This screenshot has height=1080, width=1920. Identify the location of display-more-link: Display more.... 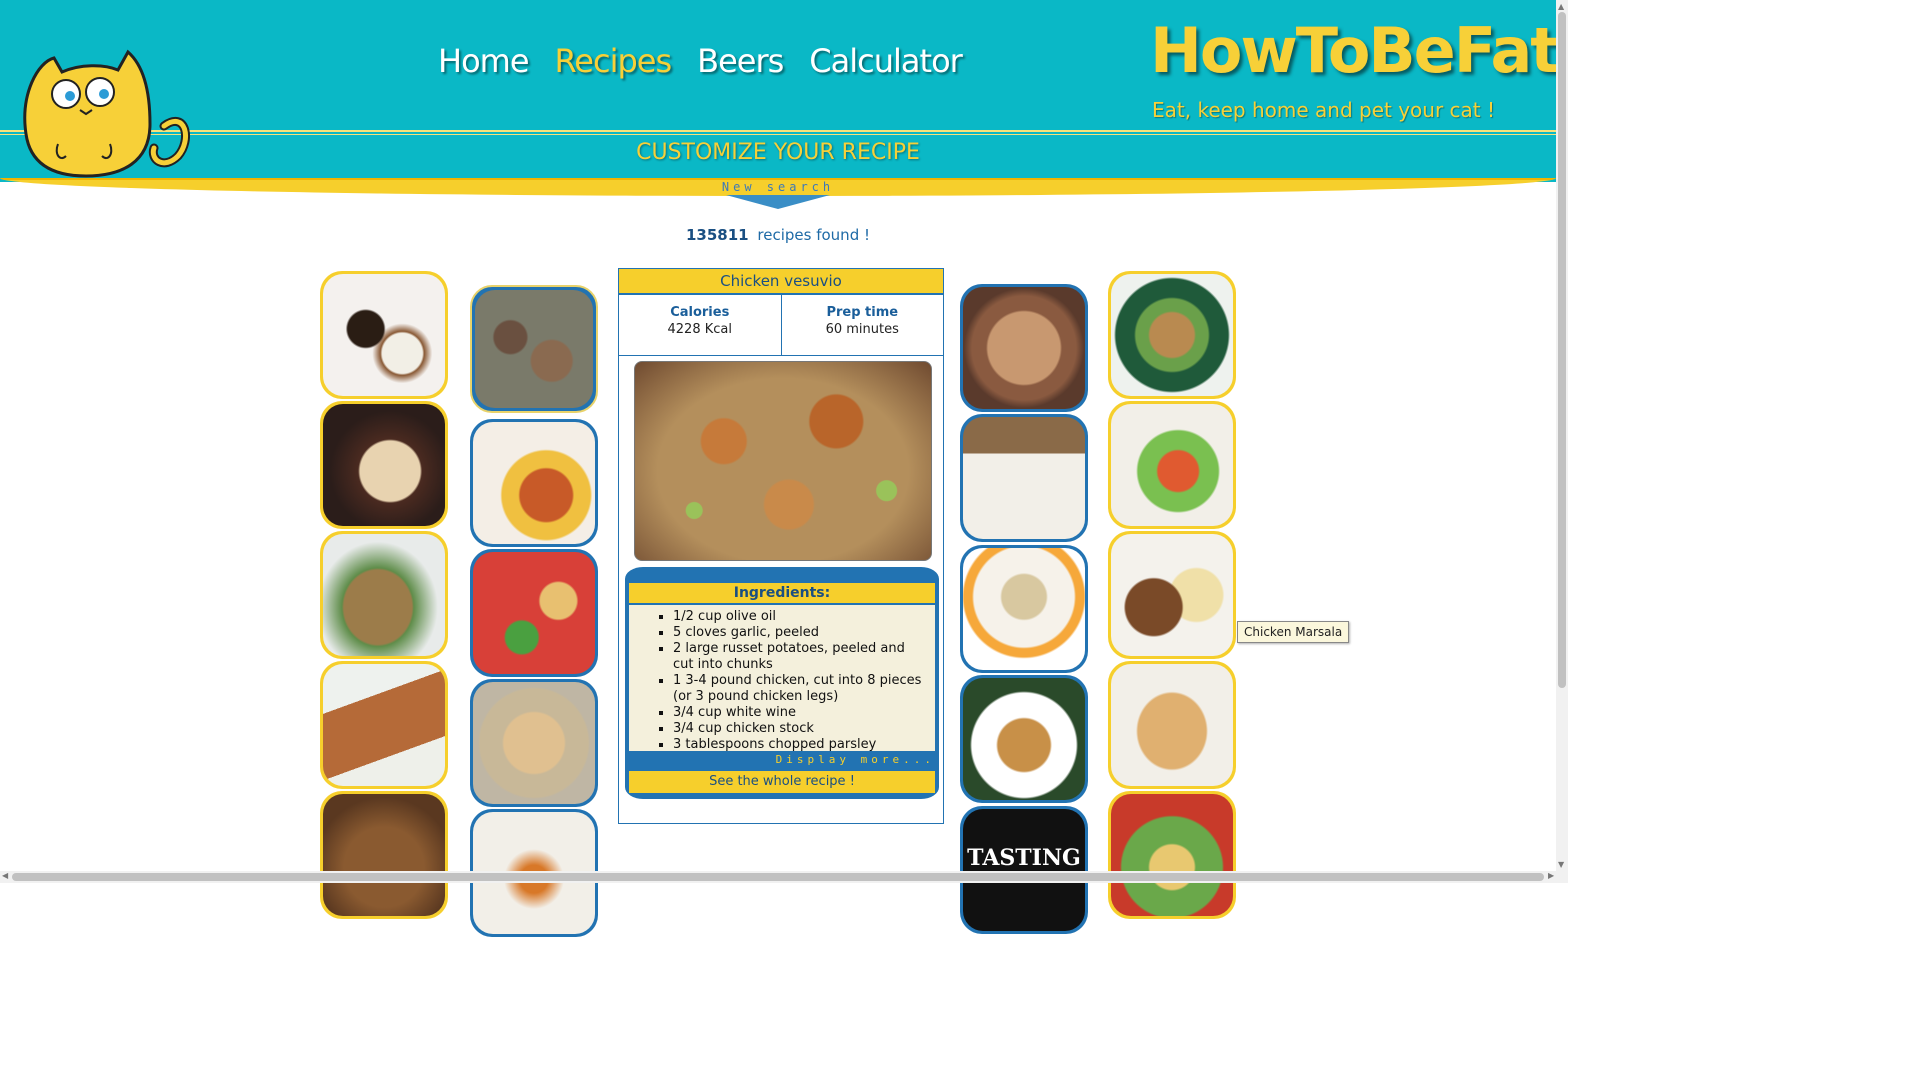
(782, 760).